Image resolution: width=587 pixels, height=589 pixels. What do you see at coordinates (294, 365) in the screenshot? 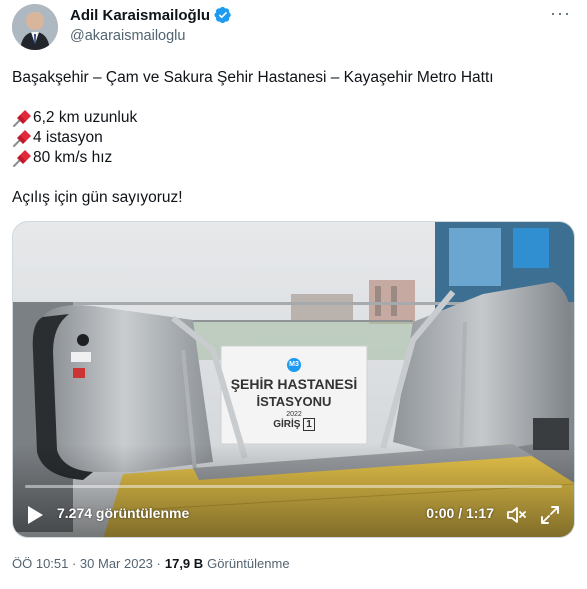
I see `metro-line-badge: M3` at bounding box center [294, 365].